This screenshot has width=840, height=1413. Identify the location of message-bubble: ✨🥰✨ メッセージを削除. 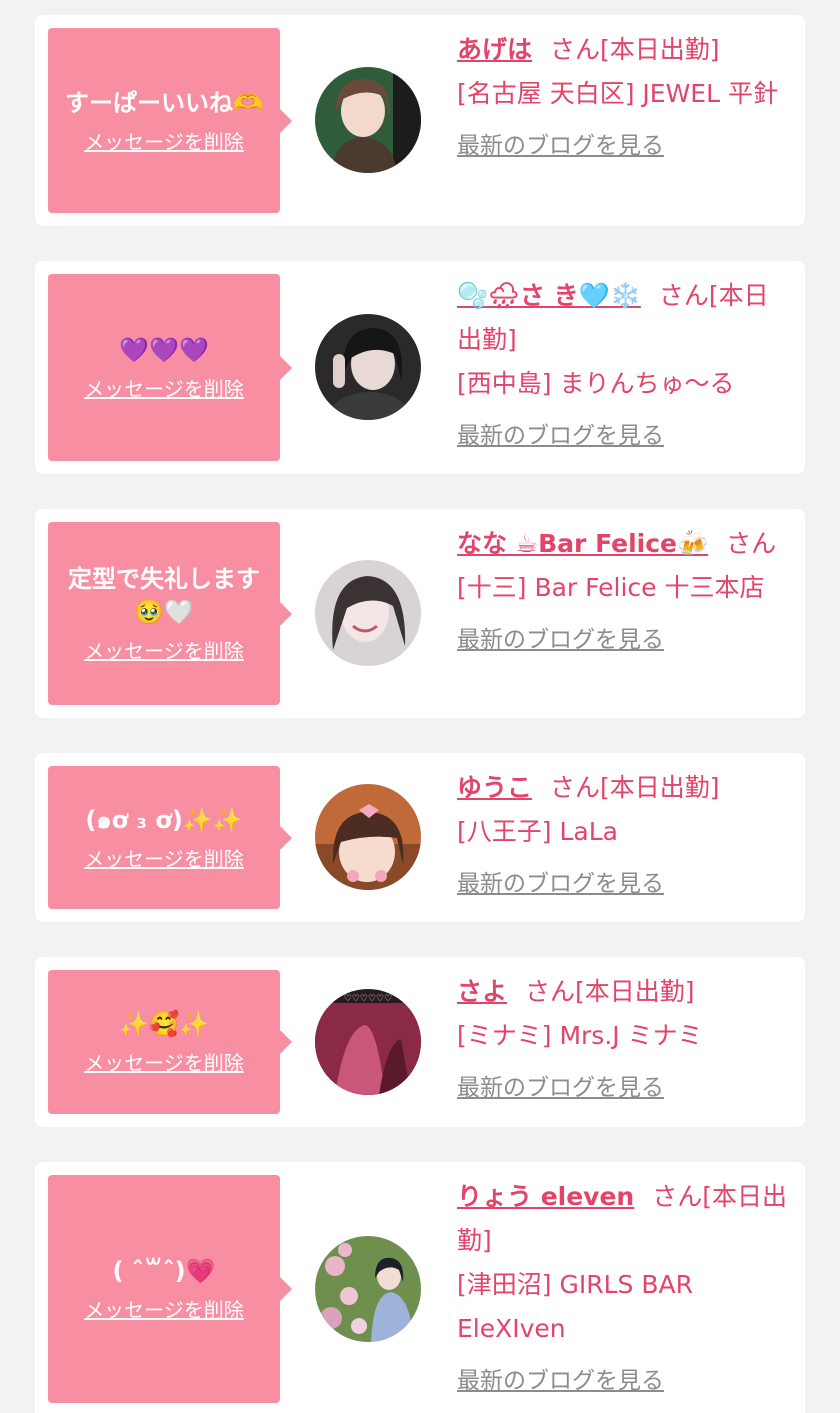
(170, 1042).